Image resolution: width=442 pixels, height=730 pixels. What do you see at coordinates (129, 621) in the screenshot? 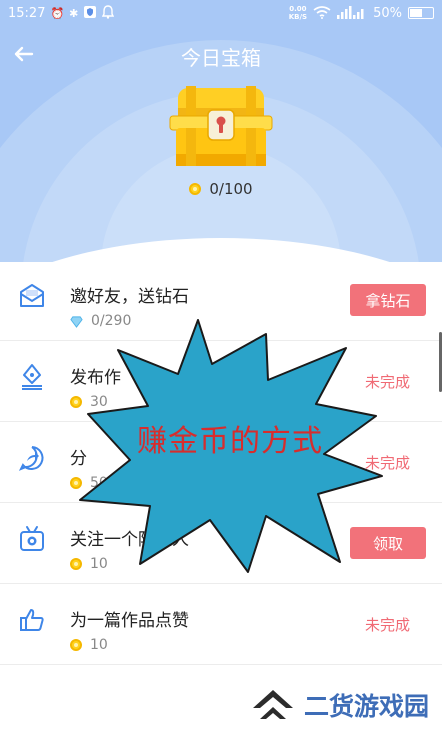
I see `task-title: 为一篇作品点赞` at bounding box center [129, 621].